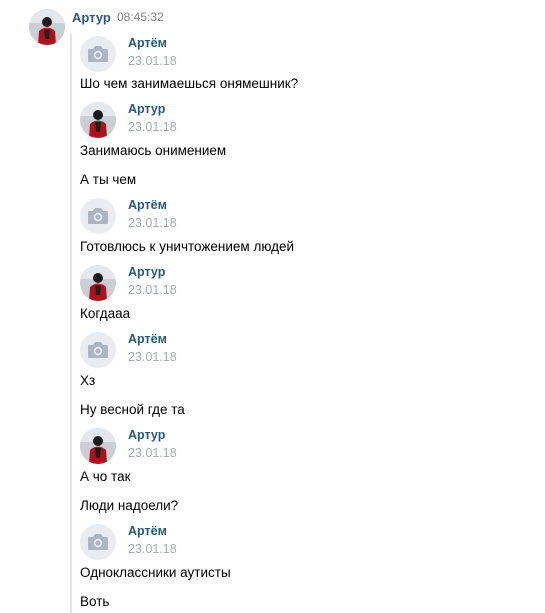 The height and width of the screenshot is (613, 545). Describe the element at coordinates (189, 83) in the screenshot. I see `message-text: Шо чем занимаешься онямешник?` at that location.